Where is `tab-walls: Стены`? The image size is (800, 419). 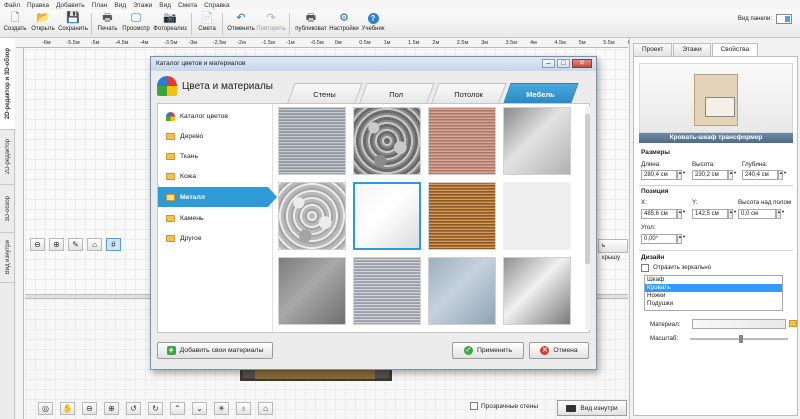 tab-walls: Стены is located at coordinates (325, 93).